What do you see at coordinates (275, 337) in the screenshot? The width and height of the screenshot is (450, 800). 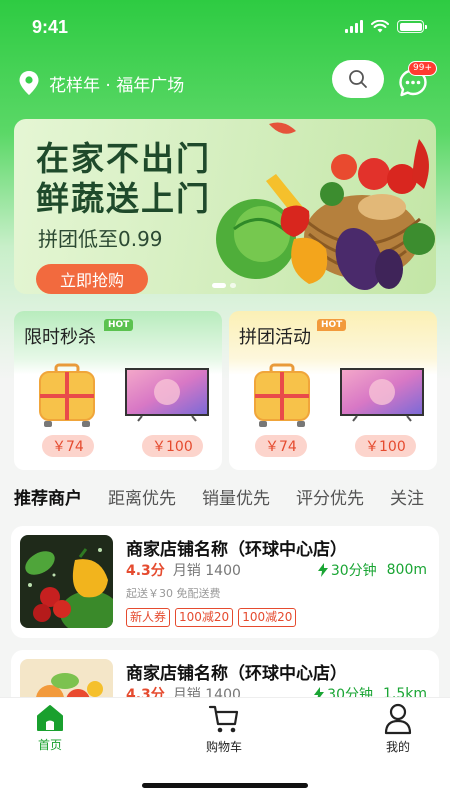 I see `group-buy-title: 拼团活动` at bounding box center [275, 337].